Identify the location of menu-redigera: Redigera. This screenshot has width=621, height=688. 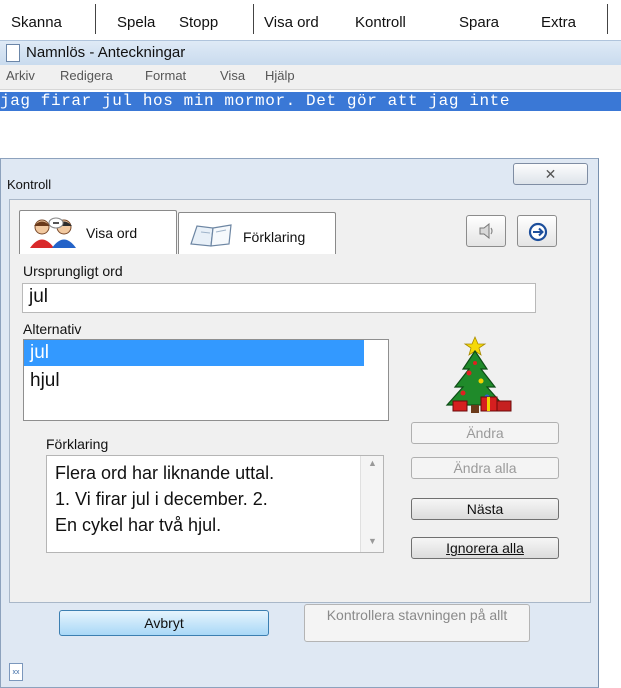
(86, 75).